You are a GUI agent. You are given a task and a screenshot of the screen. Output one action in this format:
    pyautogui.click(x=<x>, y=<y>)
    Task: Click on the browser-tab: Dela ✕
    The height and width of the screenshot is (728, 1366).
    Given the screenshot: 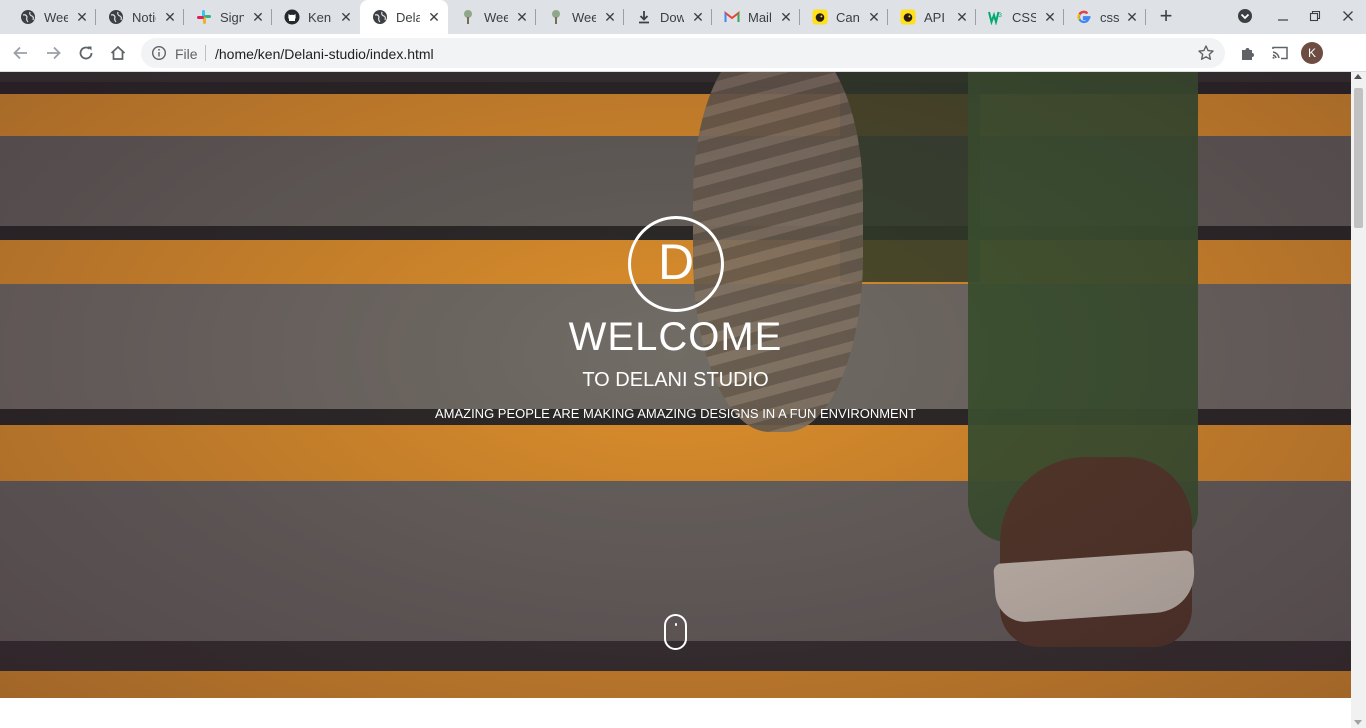 What is the action you would take?
    pyautogui.click(x=404, y=17)
    